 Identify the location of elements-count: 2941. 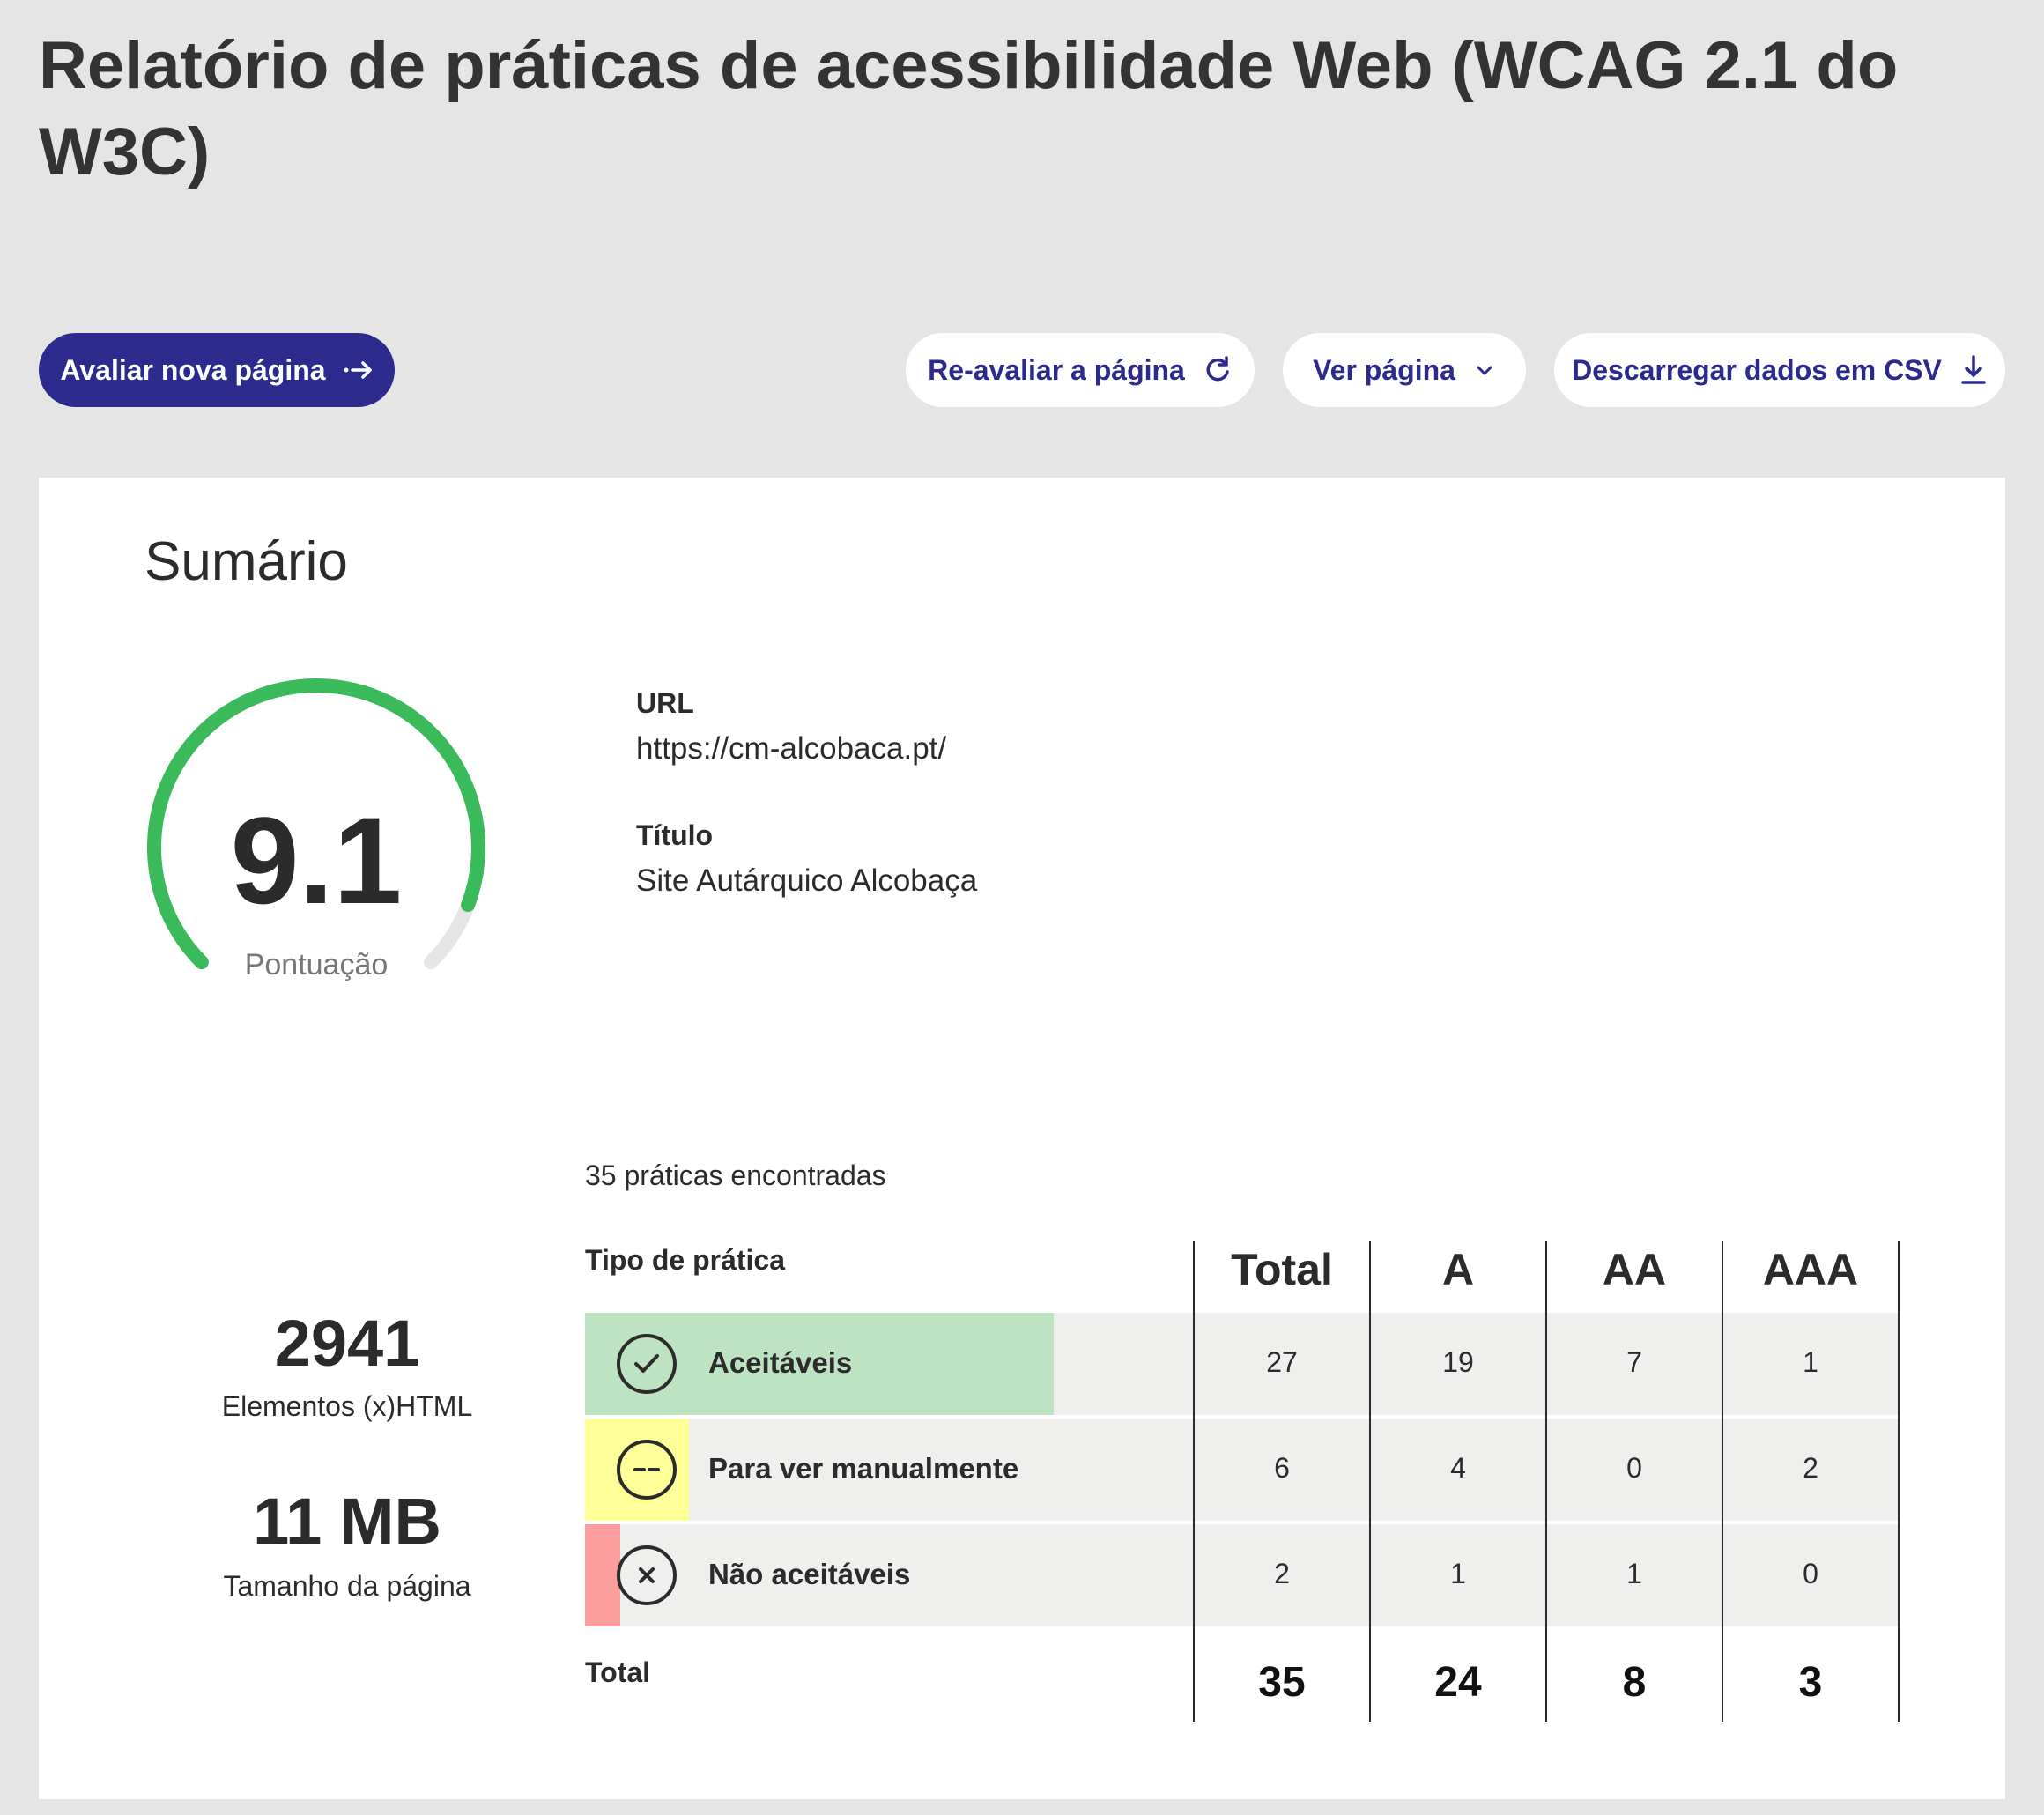
(347, 1343).